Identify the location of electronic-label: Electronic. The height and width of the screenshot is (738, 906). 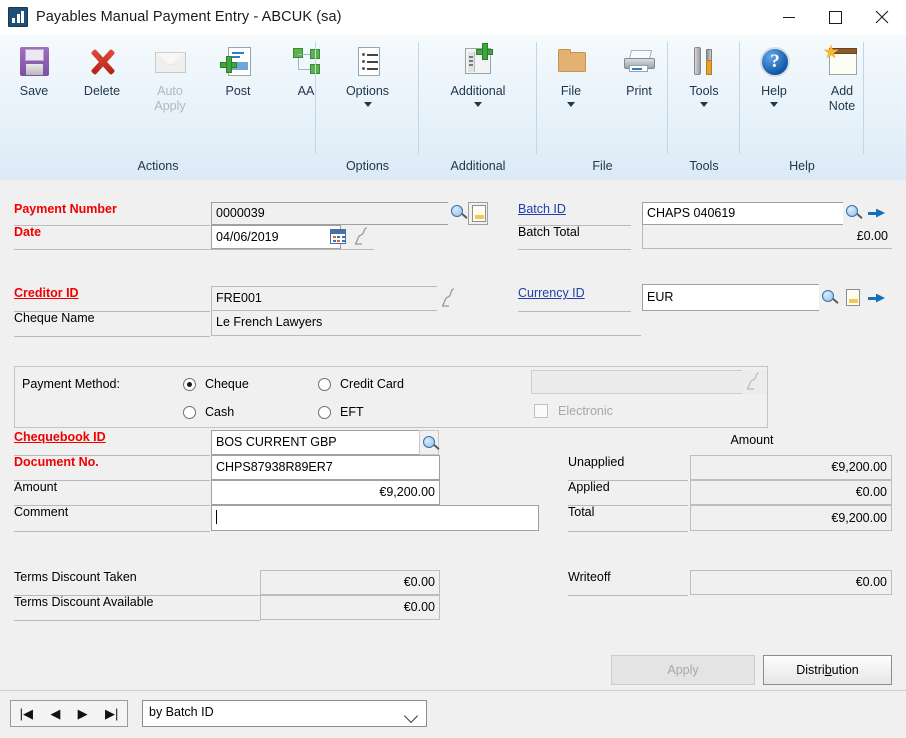
(585, 411).